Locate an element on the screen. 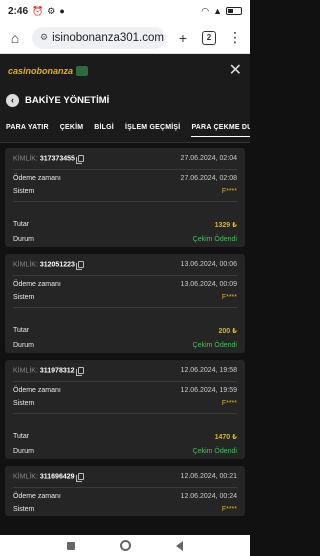 The width and height of the screenshot is (320, 556). payment-time: 27.06.2024, 02:08 is located at coordinates (208, 178).